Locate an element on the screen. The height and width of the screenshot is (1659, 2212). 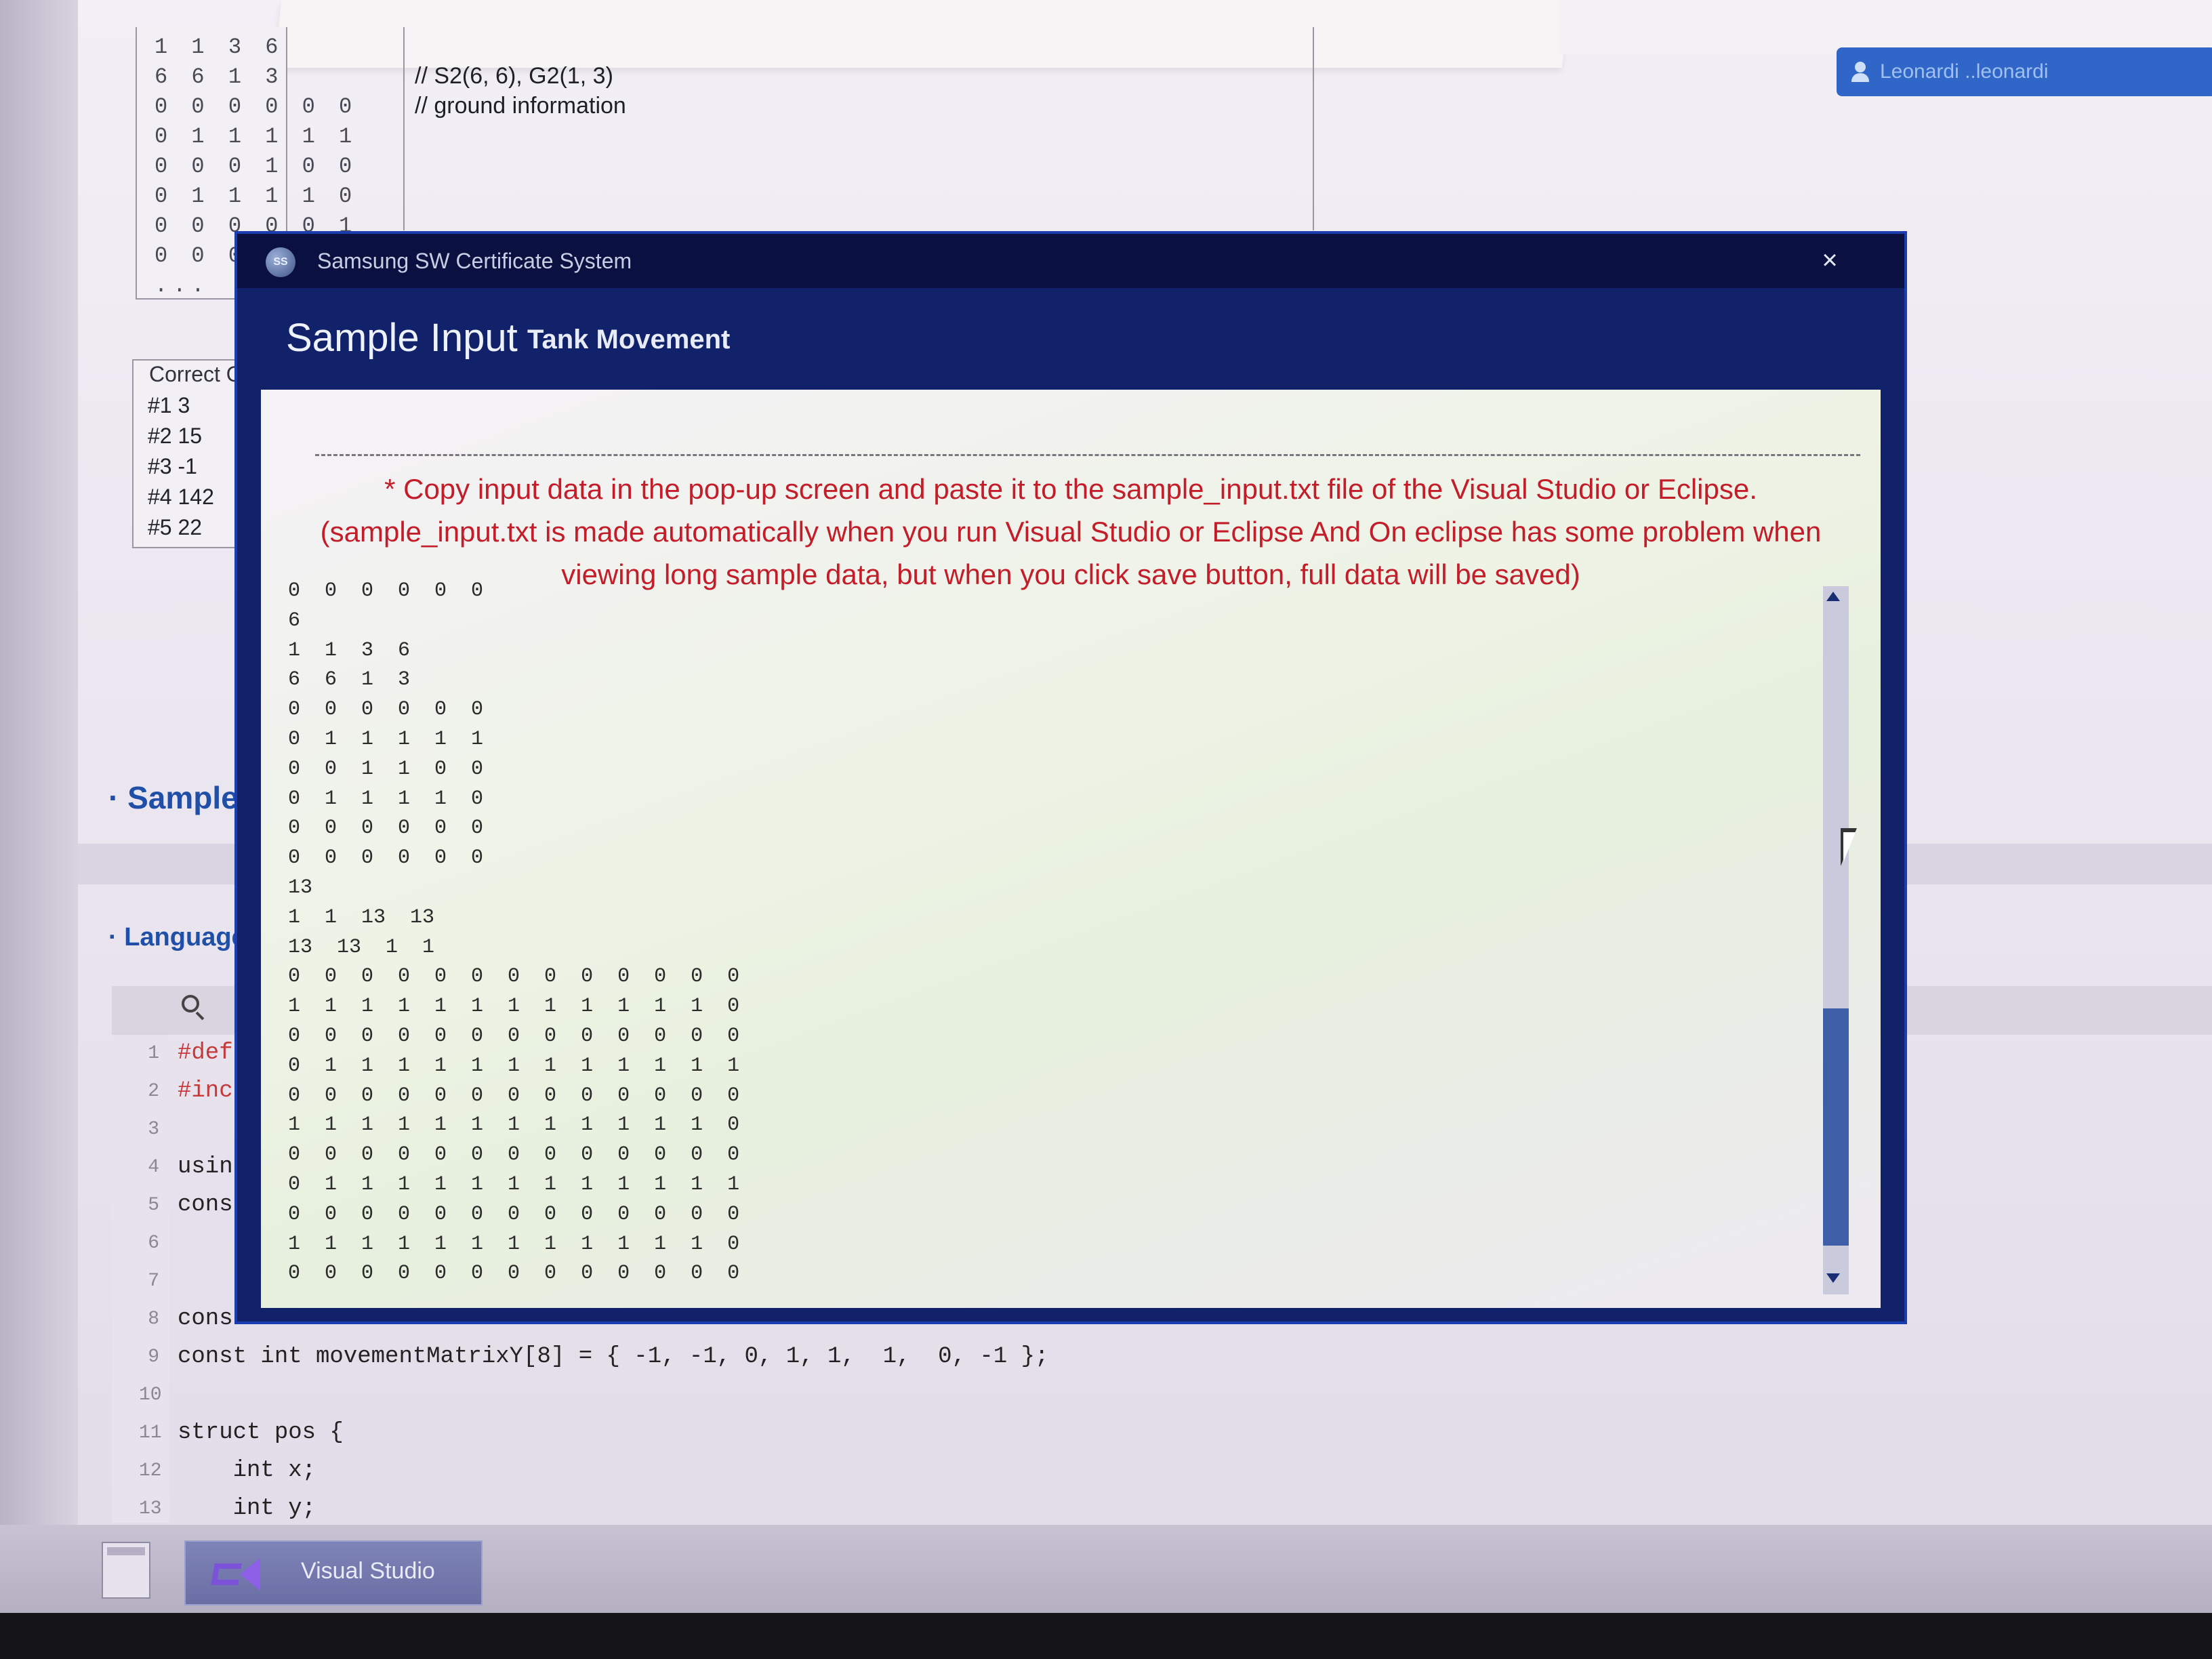
sample-data-line: 0 0 1 1 0 0 is located at coordinates (386, 769).